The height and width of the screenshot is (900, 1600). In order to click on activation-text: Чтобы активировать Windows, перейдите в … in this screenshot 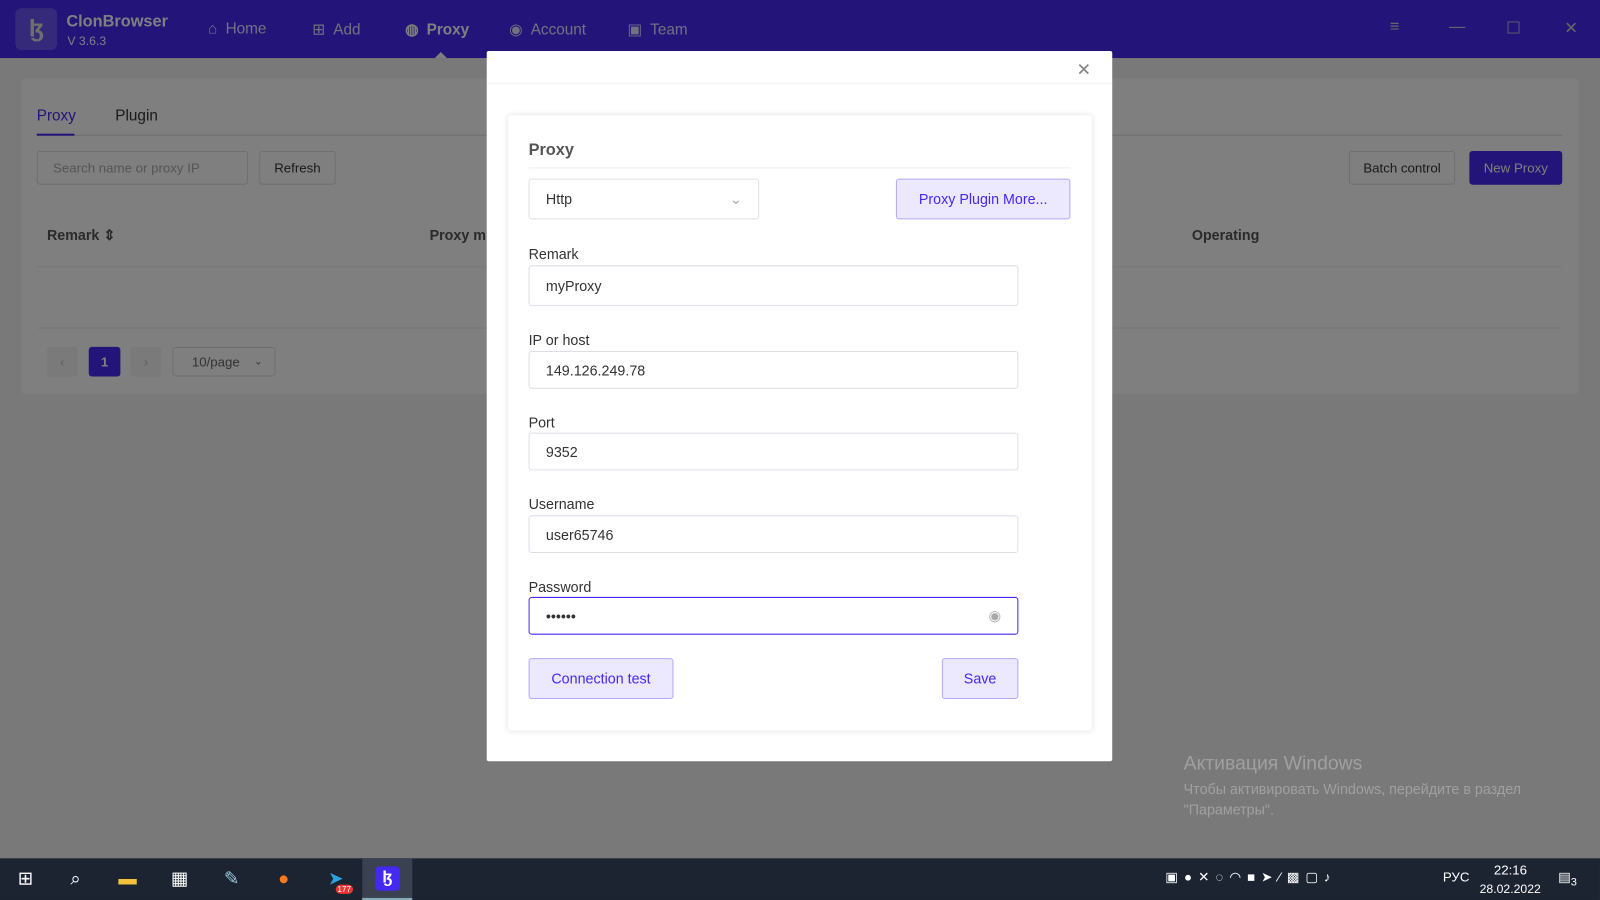, I will do `click(1352, 788)`.